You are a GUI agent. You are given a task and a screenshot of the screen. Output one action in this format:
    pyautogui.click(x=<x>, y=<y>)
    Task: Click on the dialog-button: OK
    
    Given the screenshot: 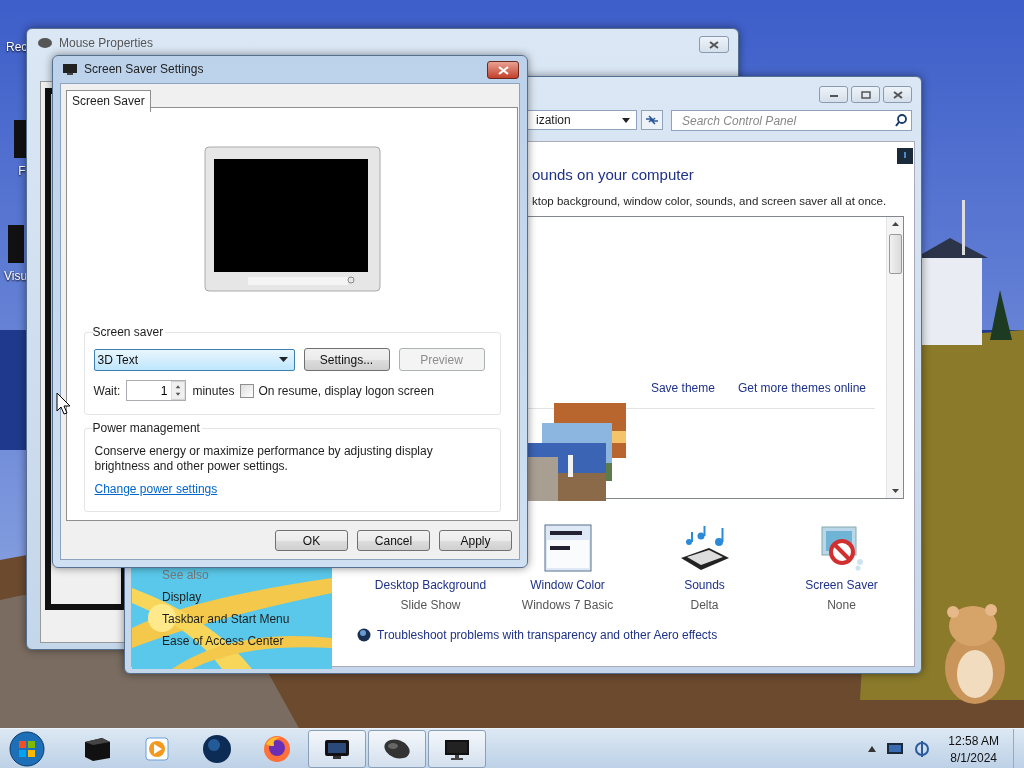 What is the action you would take?
    pyautogui.click(x=311, y=540)
    